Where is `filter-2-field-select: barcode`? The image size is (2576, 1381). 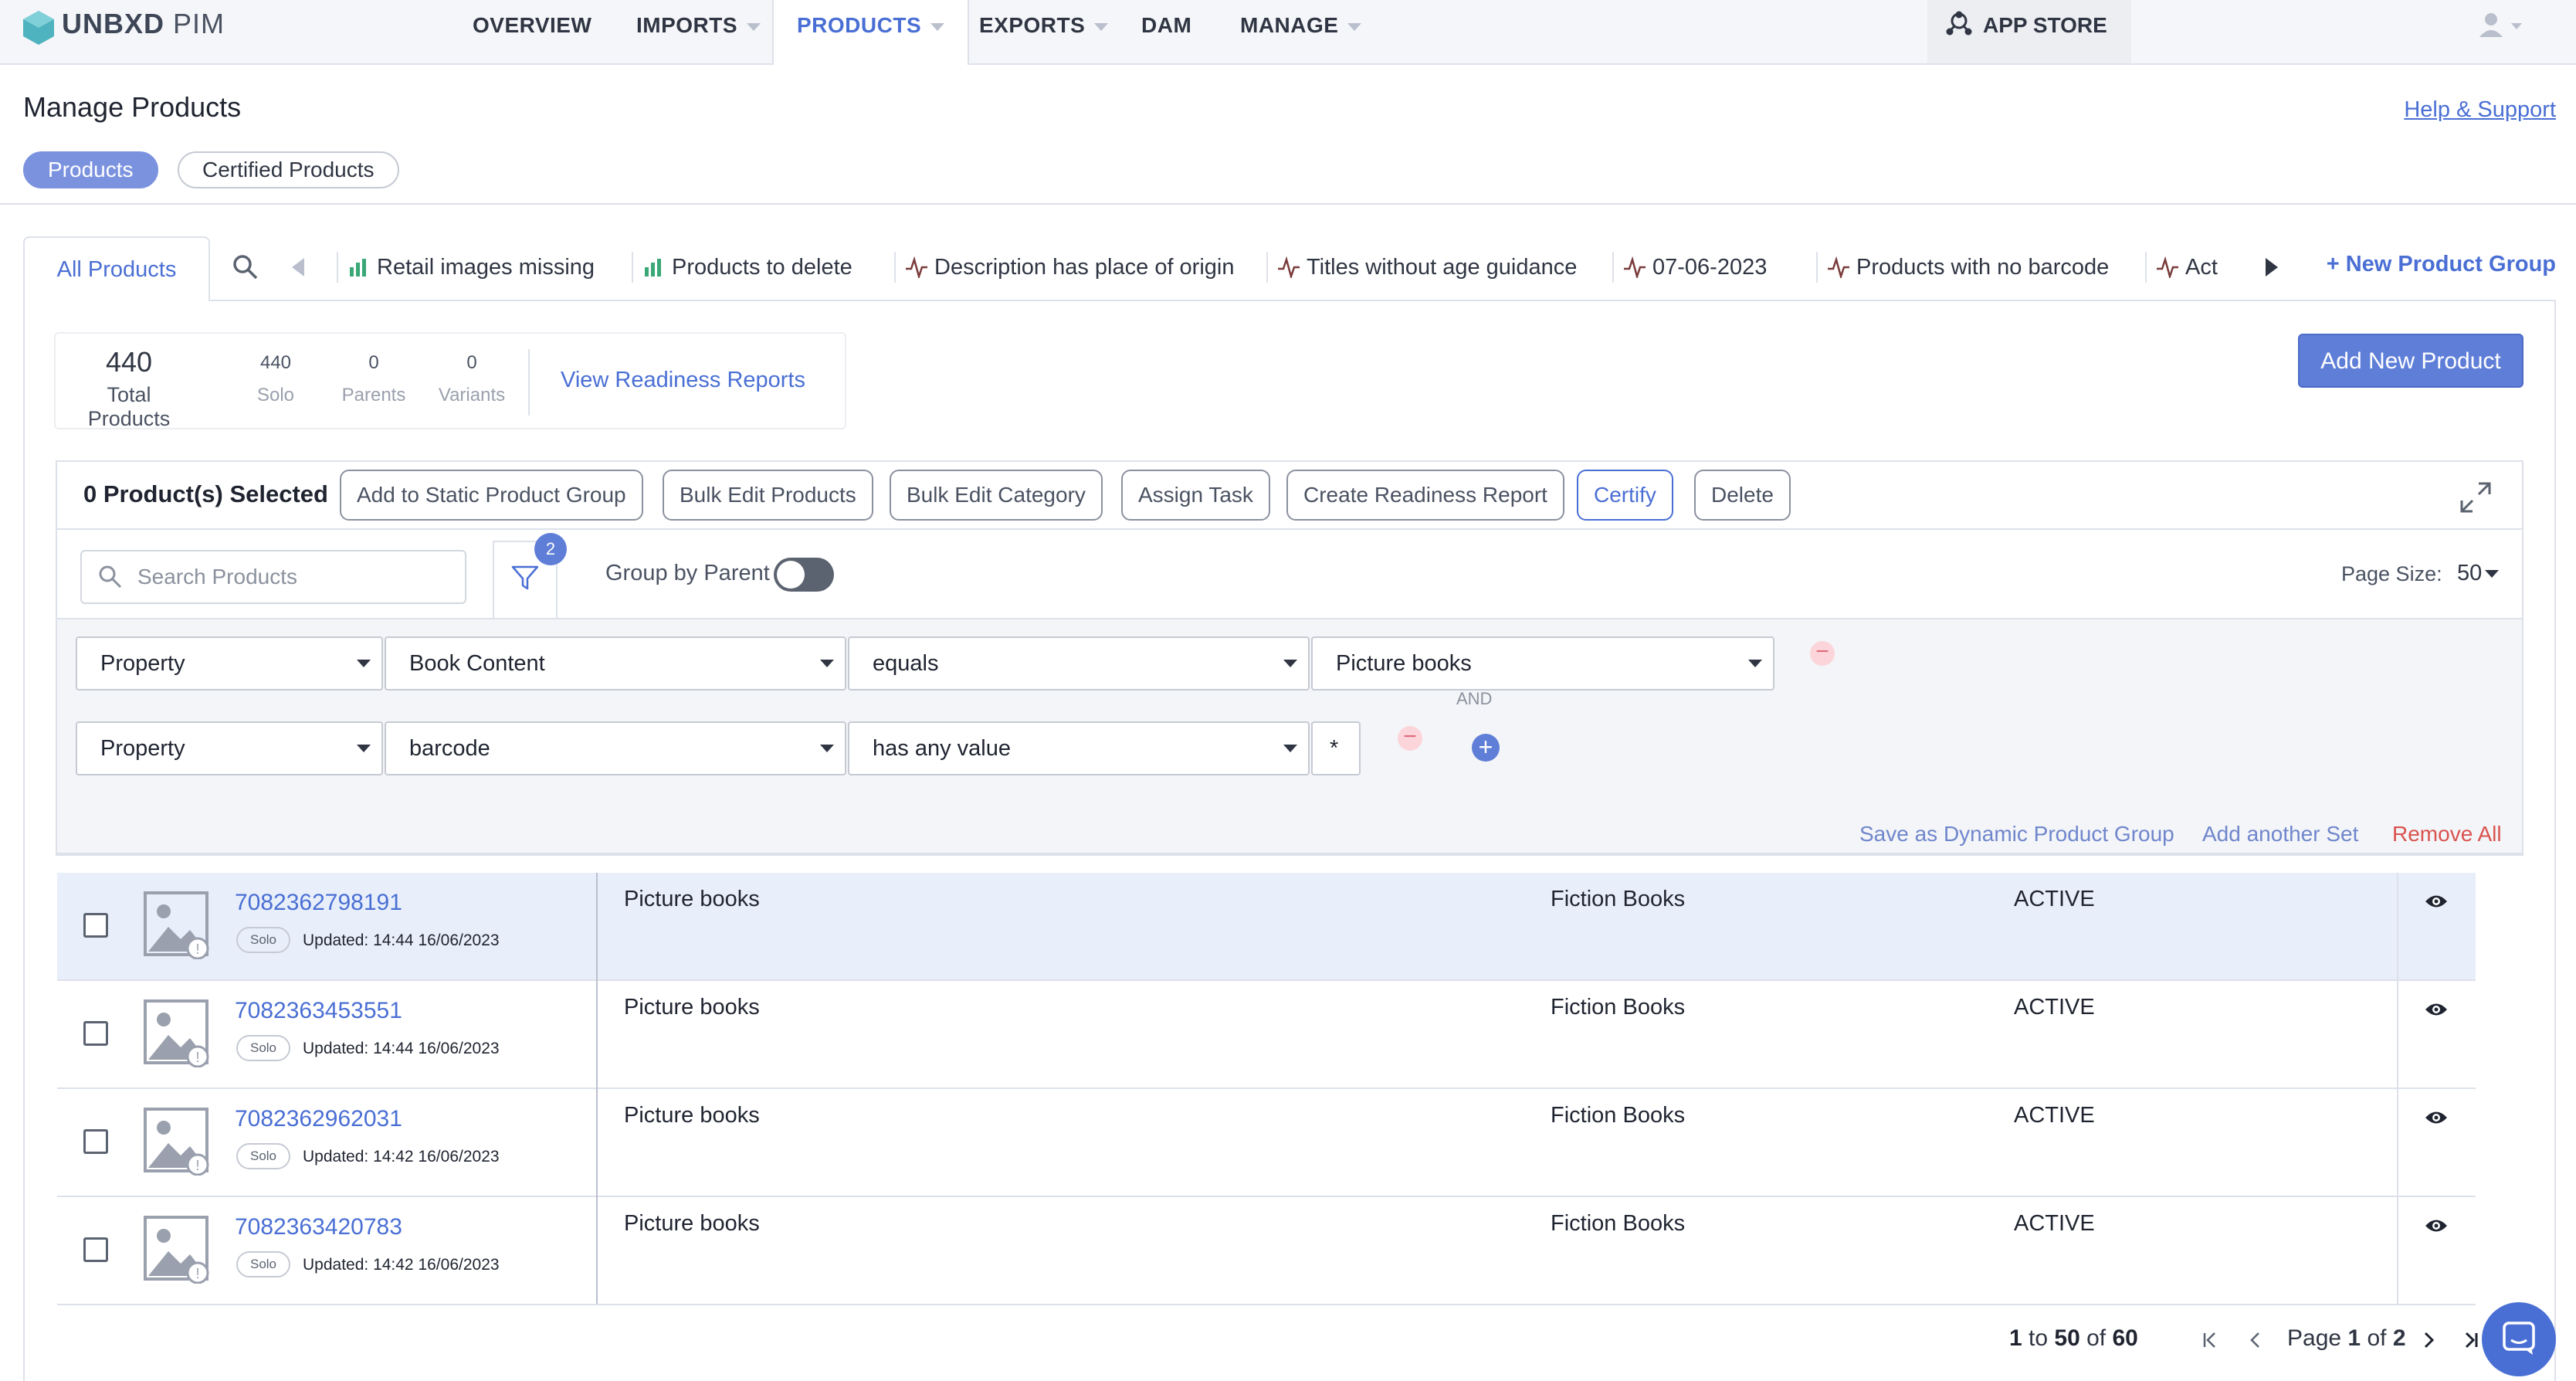 filter-2-field-select: barcode is located at coordinates (615, 748).